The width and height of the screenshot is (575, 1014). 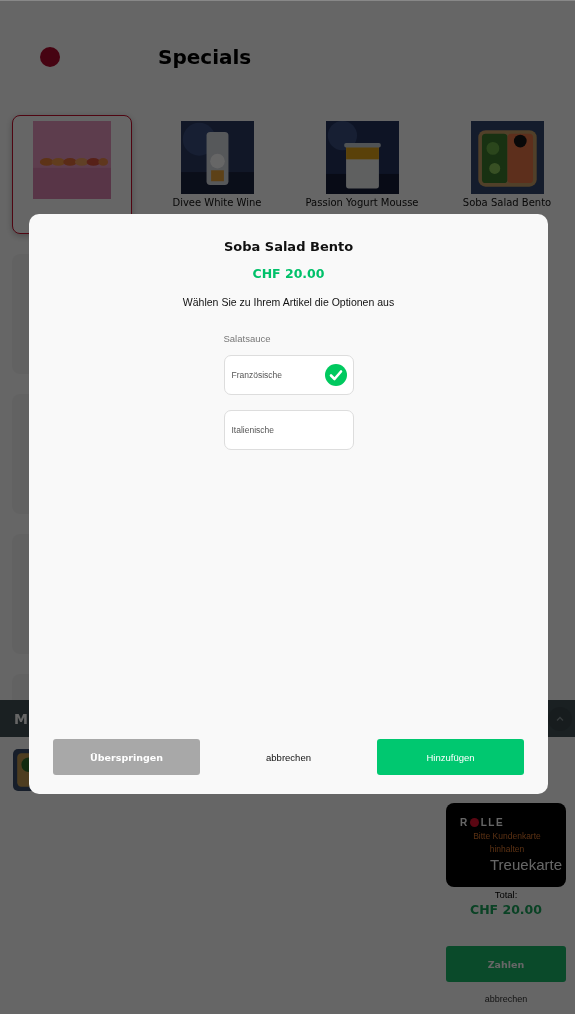 What do you see at coordinates (526, 864) in the screenshot?
I see `card-label: Treuekarte` at bounding box center [526, 864].